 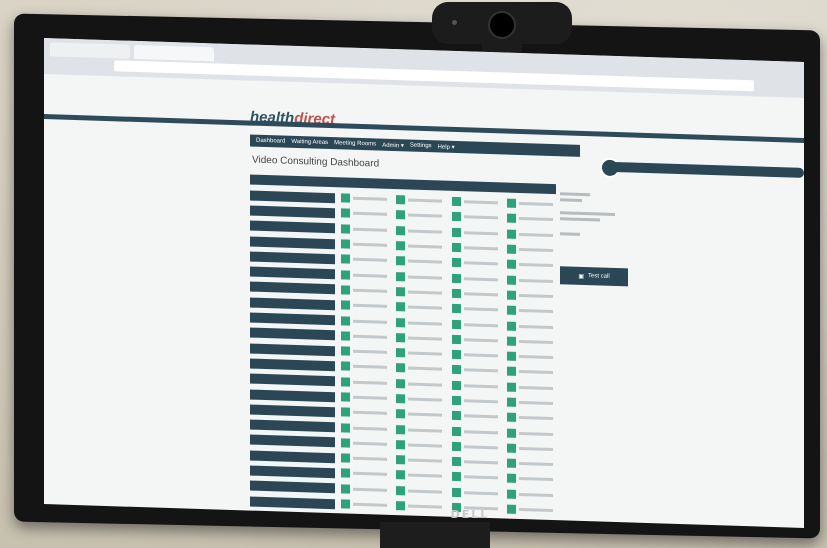 What do you see at coordinates (594, 276) in the screenshot?
I see `test-call-button: ▣ Test call` at bounding box center [594, 276].